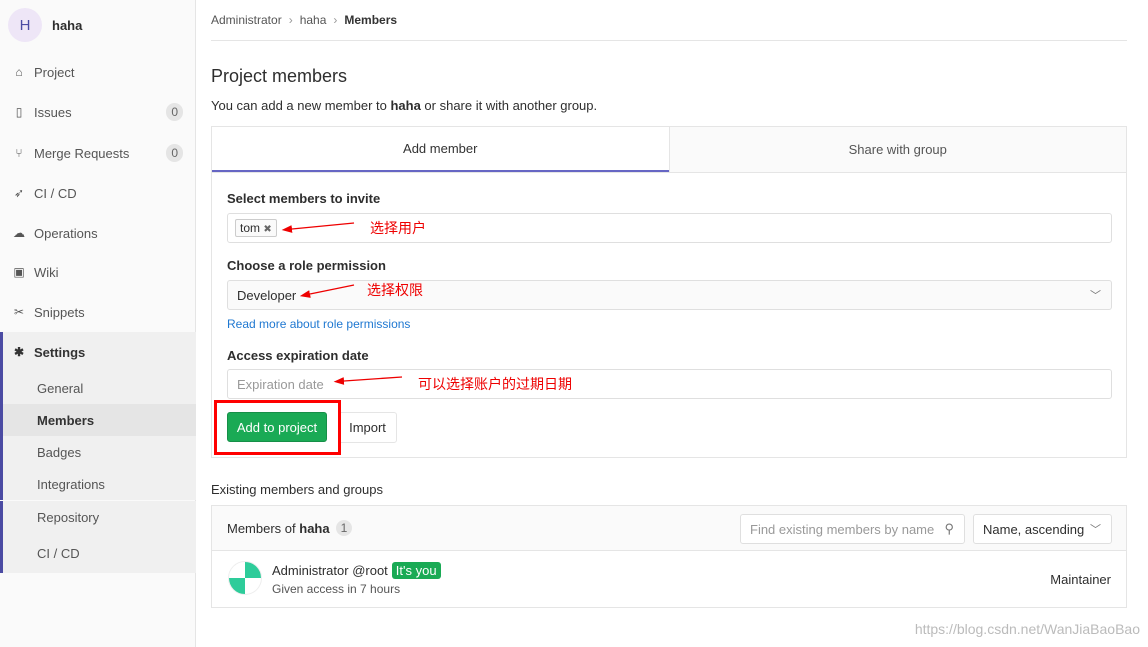  What do you see at coordinates (440, 149) in the screenshot?
I see `tab-add-member: Add member` at bounding box center [440, 149].